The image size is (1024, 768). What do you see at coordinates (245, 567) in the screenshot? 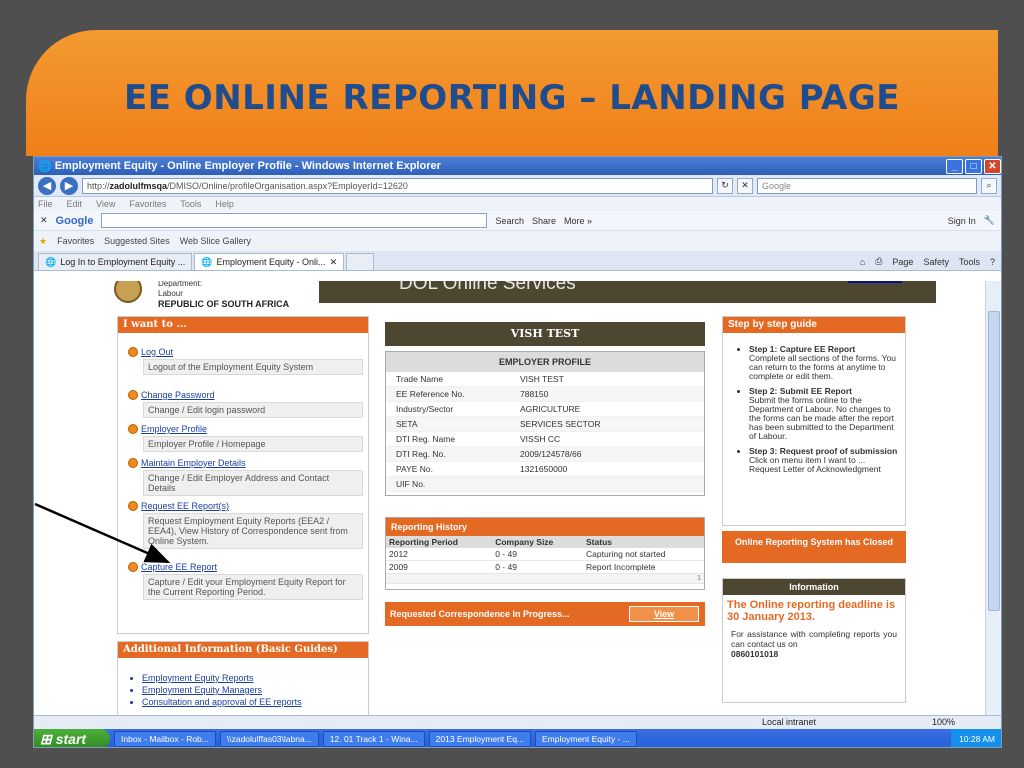
I see `capture-report-link: Capture EE Report` at bounding box center [245, 567].